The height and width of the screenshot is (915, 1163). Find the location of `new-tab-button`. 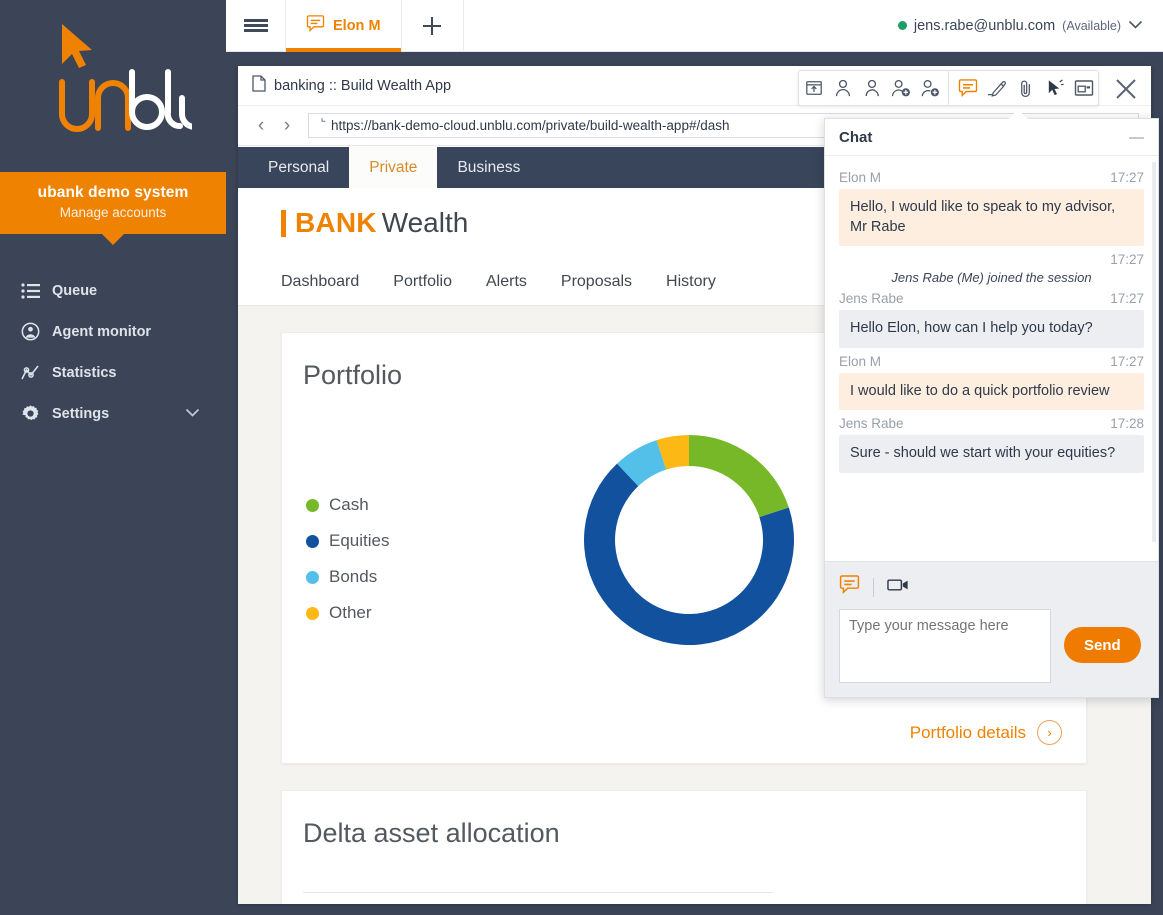

new-tab-button is located at coordinates (433, 25).